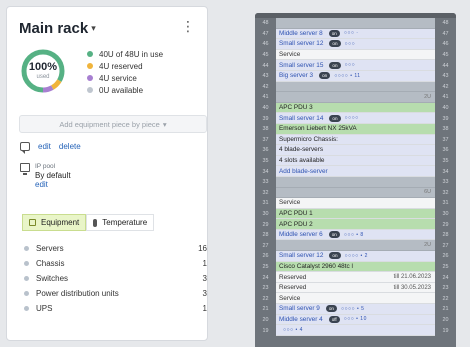  Describe the element at coordinates (355, 161) in the screenshot. I see `rack-equipment-slot: 4 slots available` at that location.